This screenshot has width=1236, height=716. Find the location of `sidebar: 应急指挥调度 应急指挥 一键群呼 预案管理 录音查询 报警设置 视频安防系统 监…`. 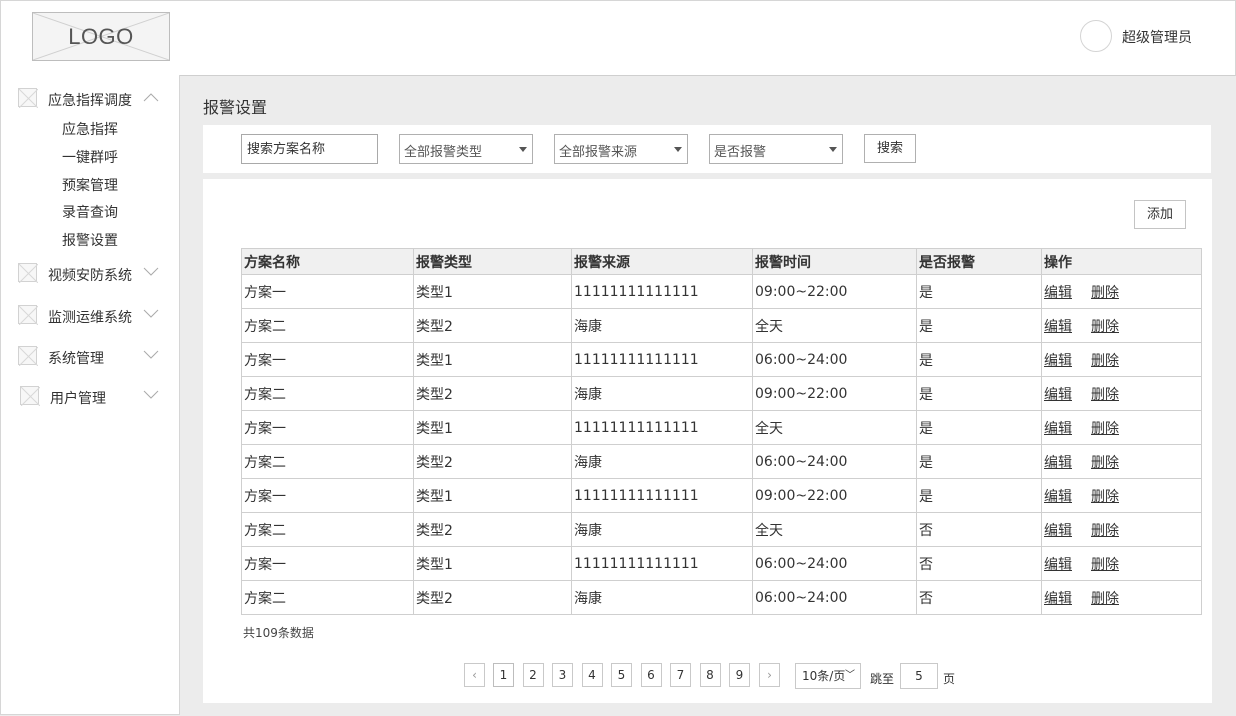

sidebar: 应急指挥调度 应急指挥 一键群呼 预案管理 录音查询 报警设置 视频安防系统 监… is located at coordinates (90, 395).